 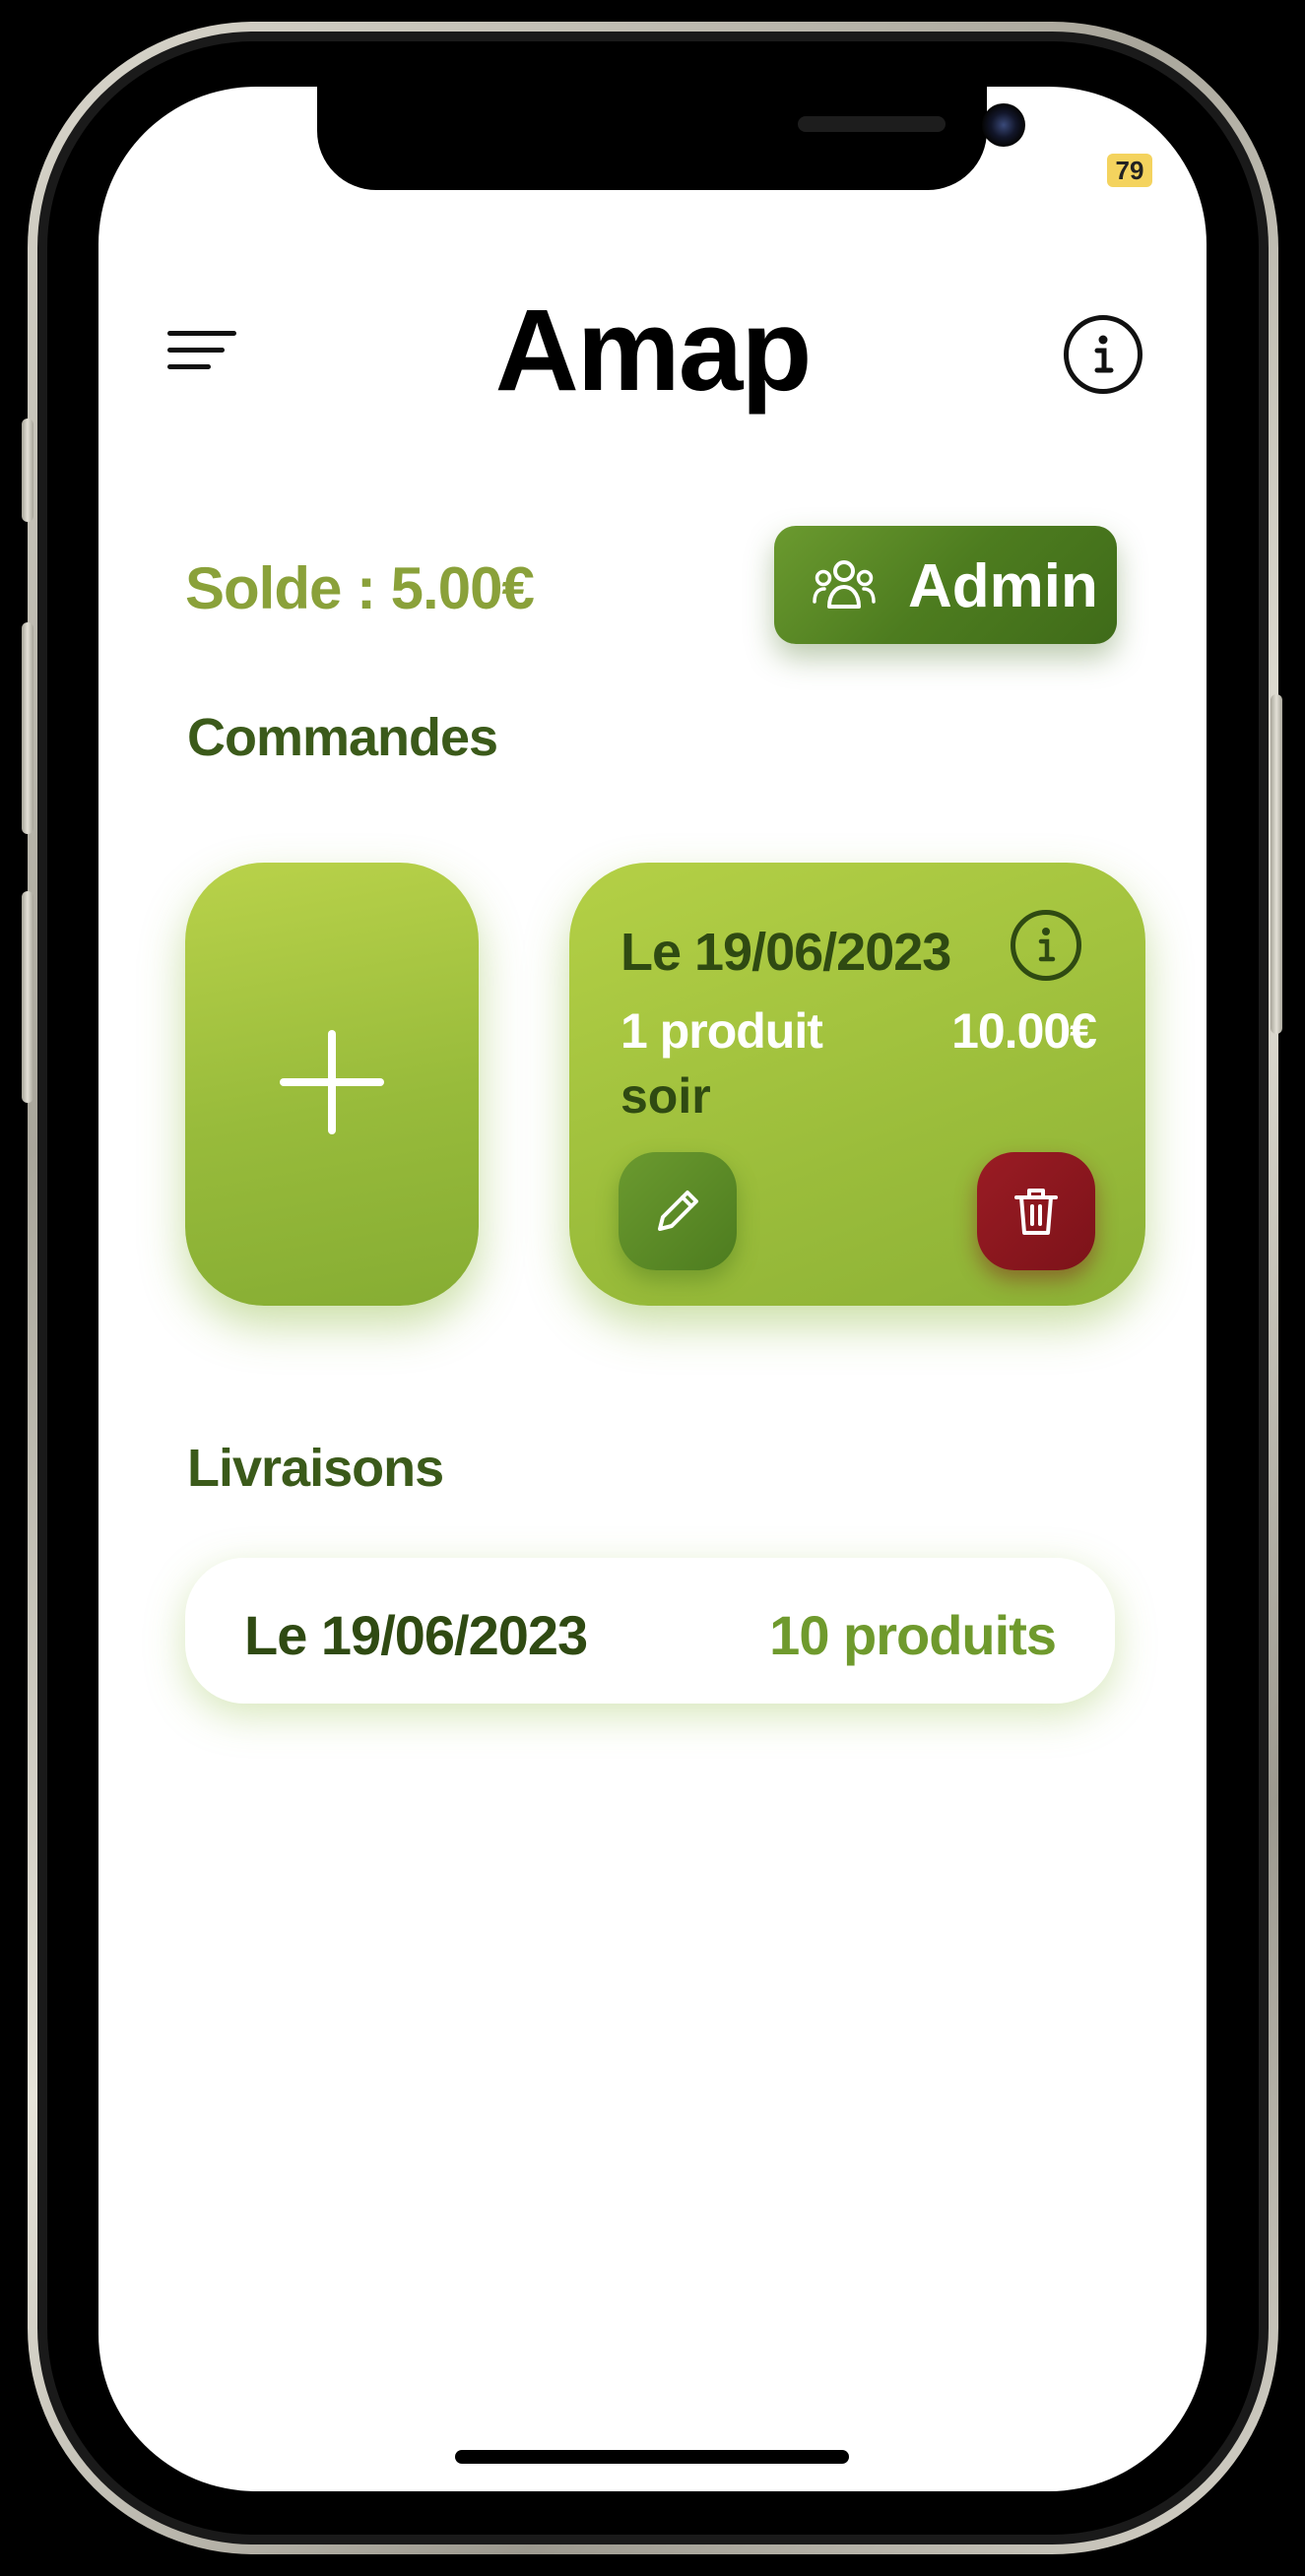 What do you see at coordinates (1046, 945) in the screenshot?
I see `order-info-icon` at bounding box center [1046, 945].